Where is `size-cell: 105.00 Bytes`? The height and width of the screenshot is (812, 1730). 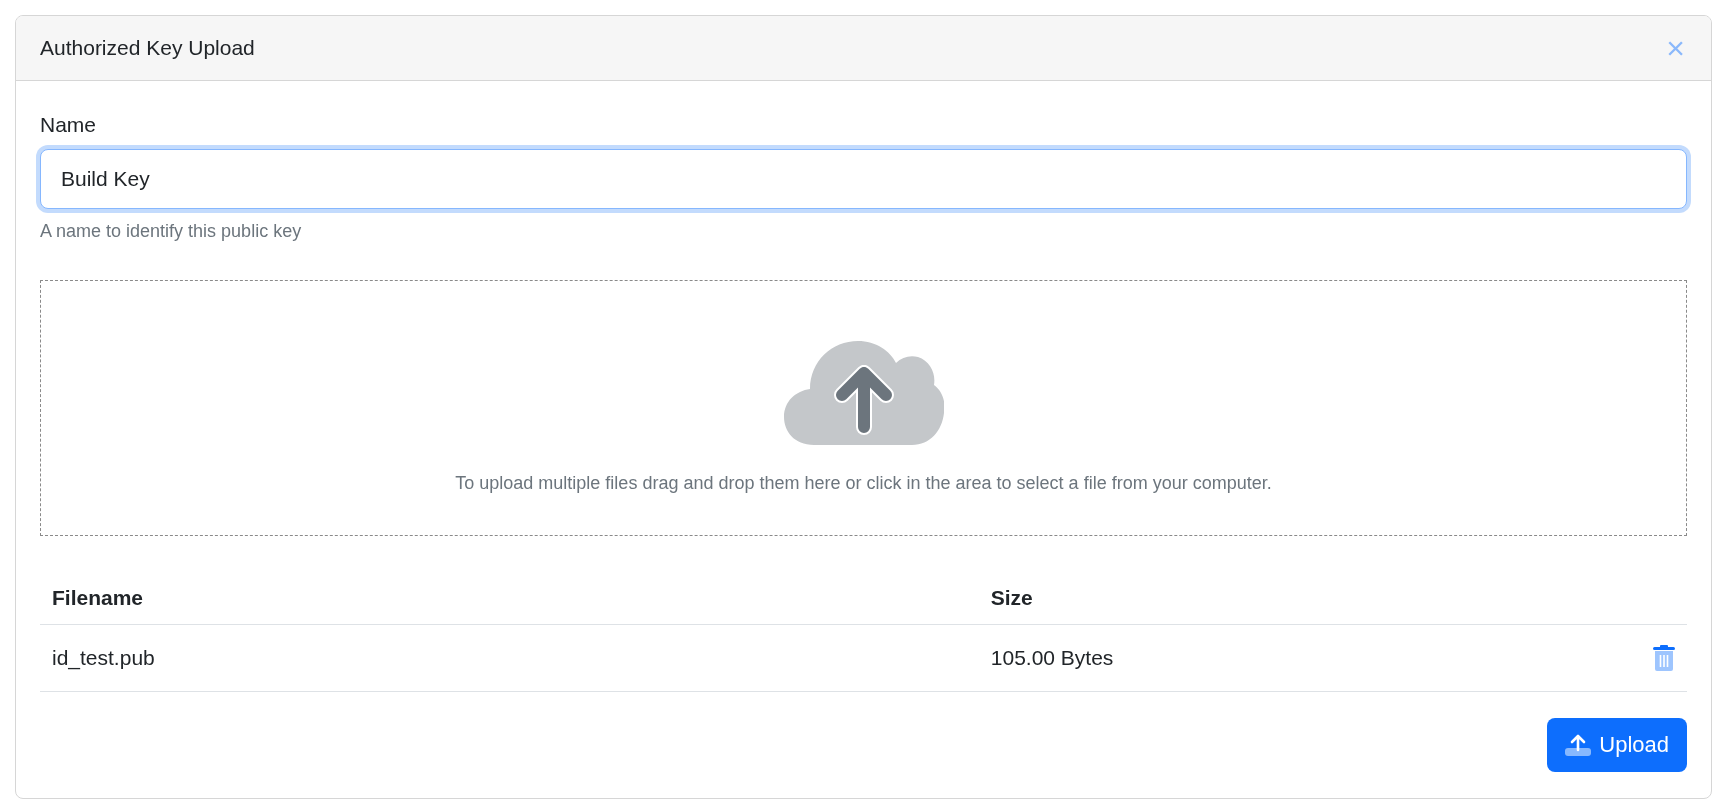
size-cell: 105.00 Bytes is located at coordinates (1290, 658).